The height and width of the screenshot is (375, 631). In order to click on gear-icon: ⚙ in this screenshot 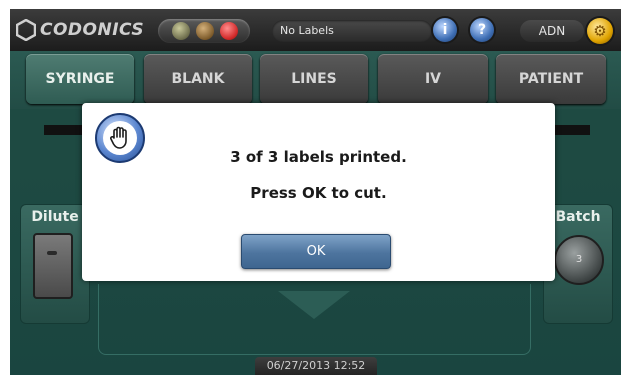, I will do `click(600, 31)`.